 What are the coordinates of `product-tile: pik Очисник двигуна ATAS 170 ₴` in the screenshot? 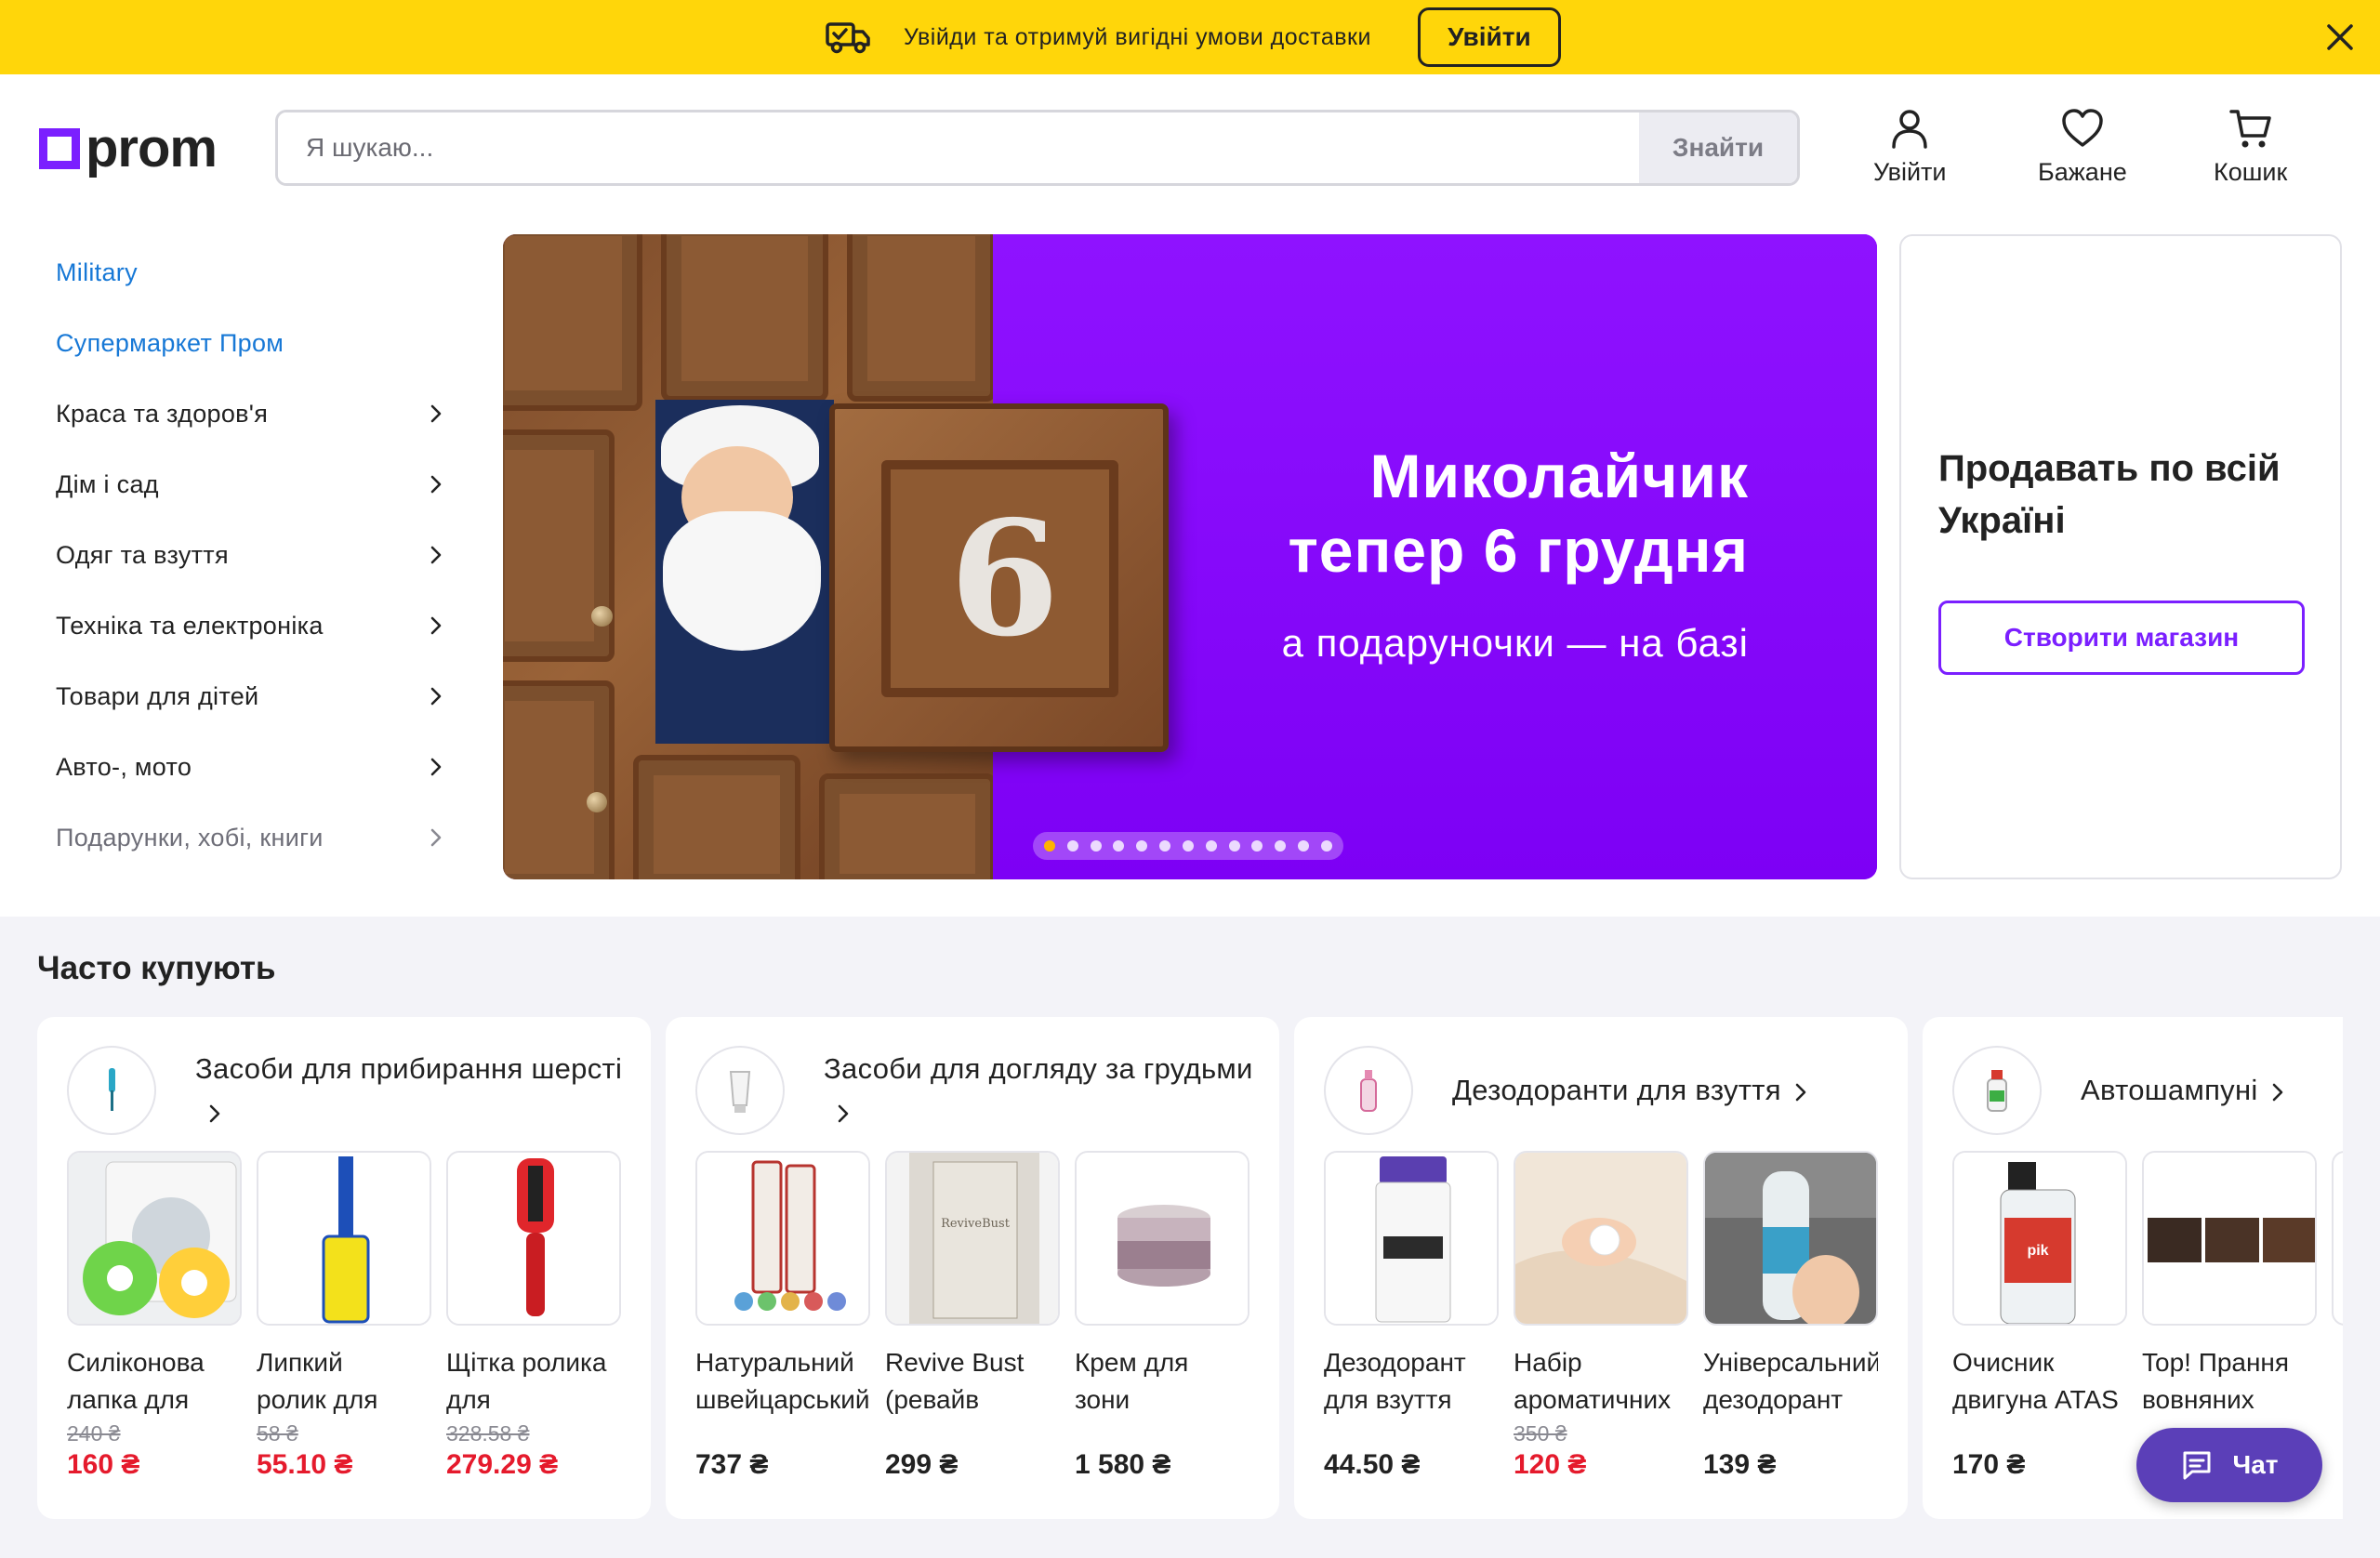 It's located at (2039, 1317).